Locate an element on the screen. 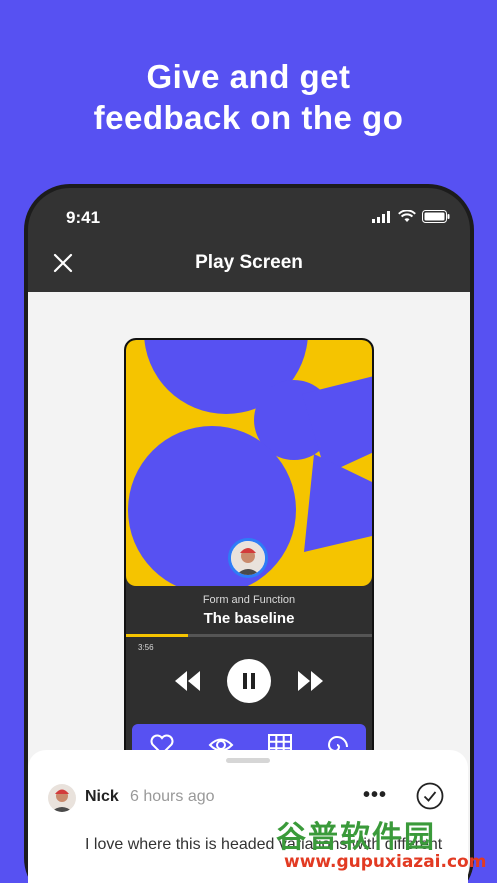 Image resolution: width=497 pixels, height=883 pixels. resolve-check-icon is located at coordinates (430, 796).